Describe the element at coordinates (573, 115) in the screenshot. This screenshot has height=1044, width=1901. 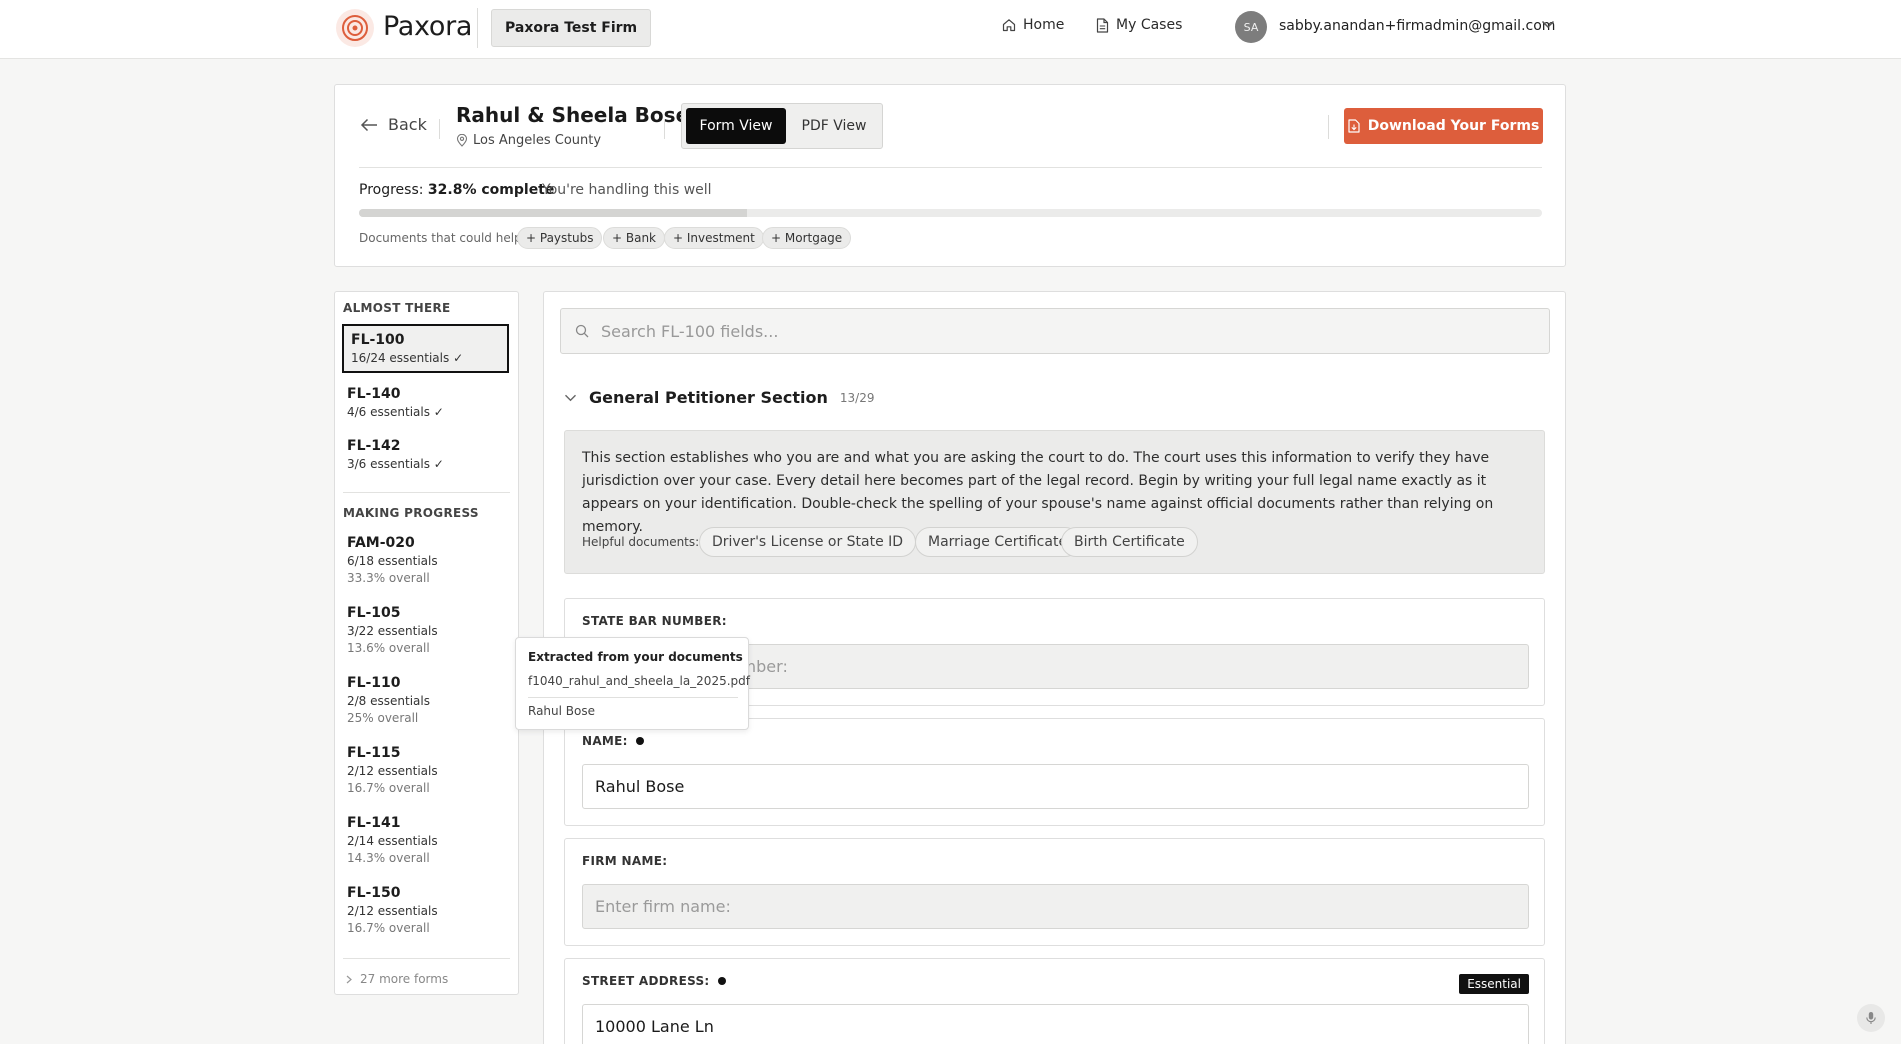
I see `case-title: Rahul & Sheela Bose` at that location.